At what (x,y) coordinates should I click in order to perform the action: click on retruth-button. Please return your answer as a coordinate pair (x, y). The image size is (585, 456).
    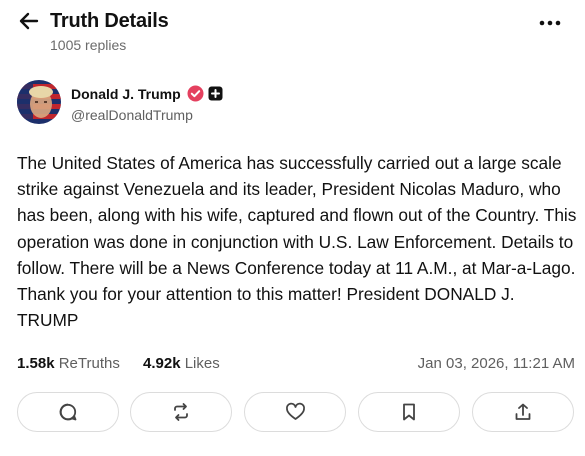
    Looking at the image, I should click on (181, 412).